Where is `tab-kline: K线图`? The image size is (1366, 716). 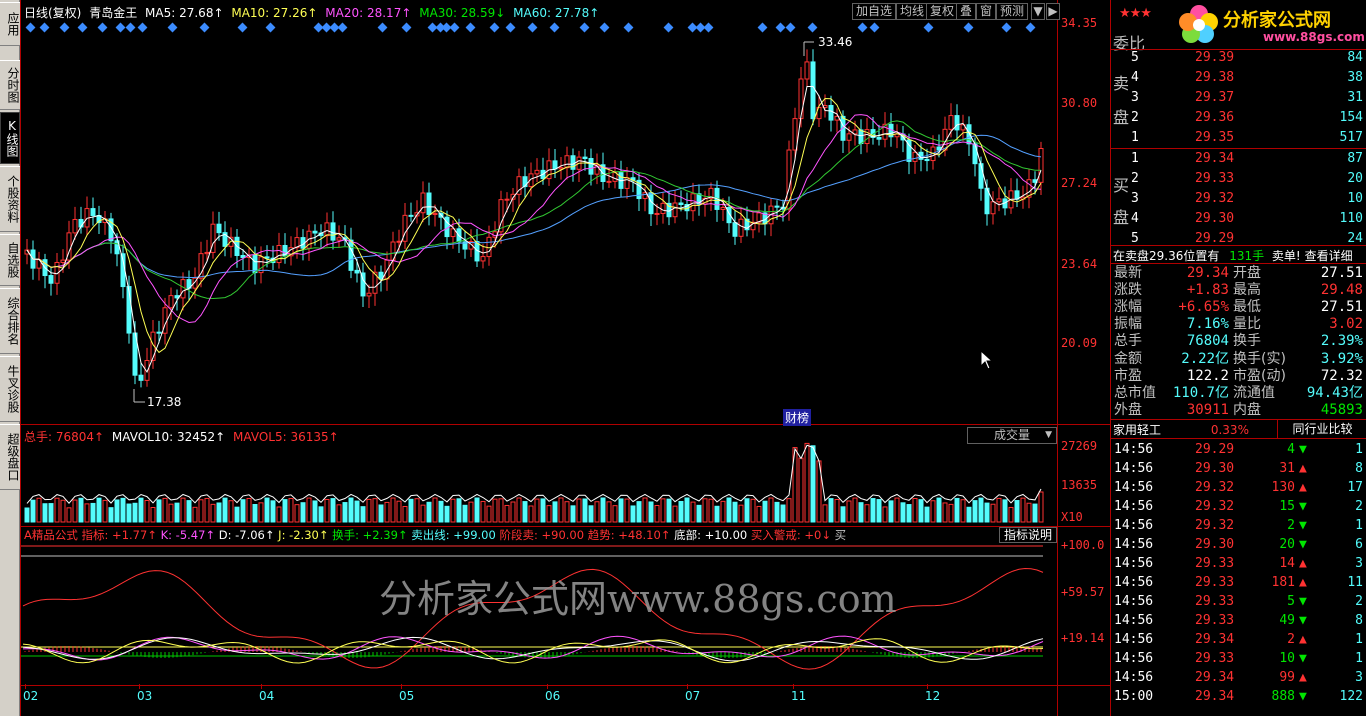 tab-kline: K线图 is located at coordinates (10, 138).